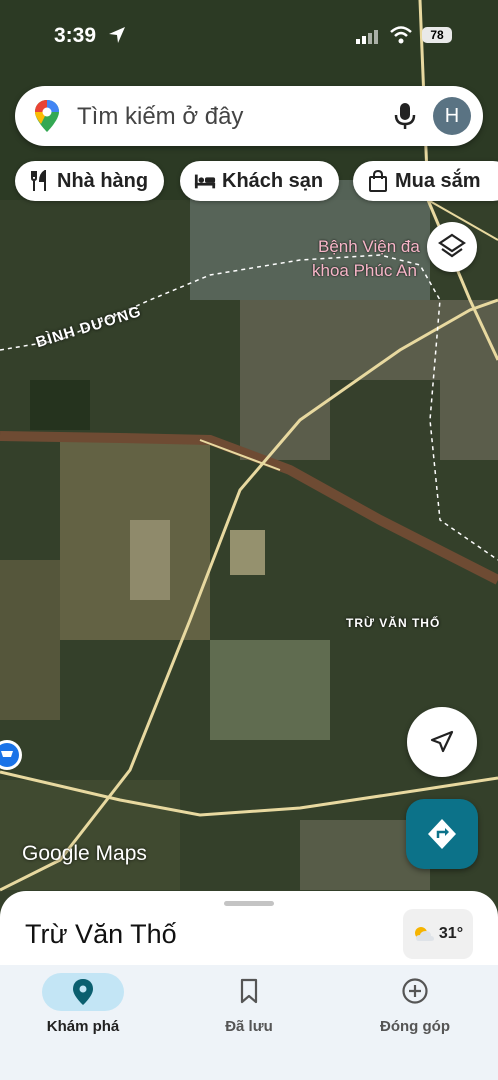  I want to click on navigation-arrow-icon, so click(442, 741).